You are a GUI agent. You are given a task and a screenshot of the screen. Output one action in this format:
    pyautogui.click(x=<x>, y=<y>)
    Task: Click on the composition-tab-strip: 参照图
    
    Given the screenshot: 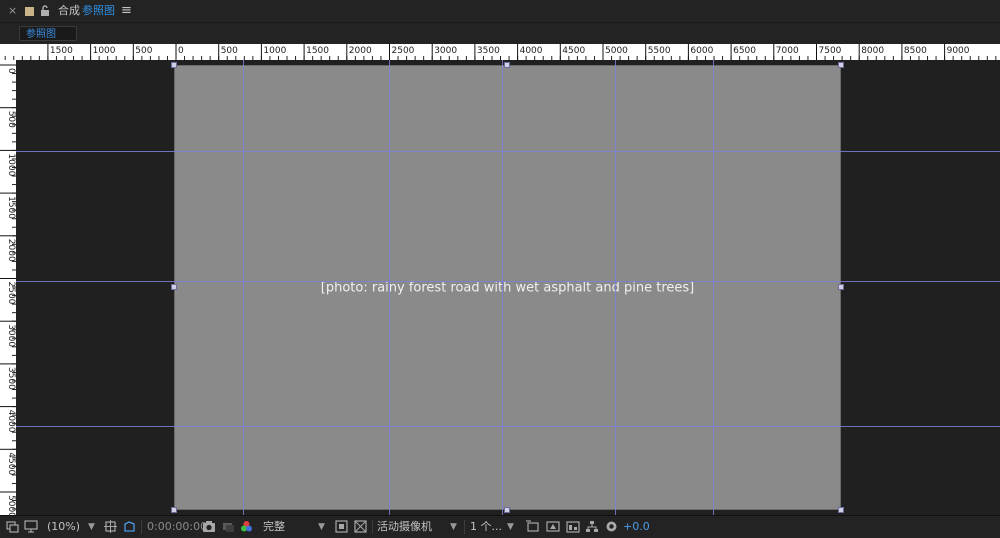 What is the action you would take?
    pyautogui.click(x=500, y=33)
    